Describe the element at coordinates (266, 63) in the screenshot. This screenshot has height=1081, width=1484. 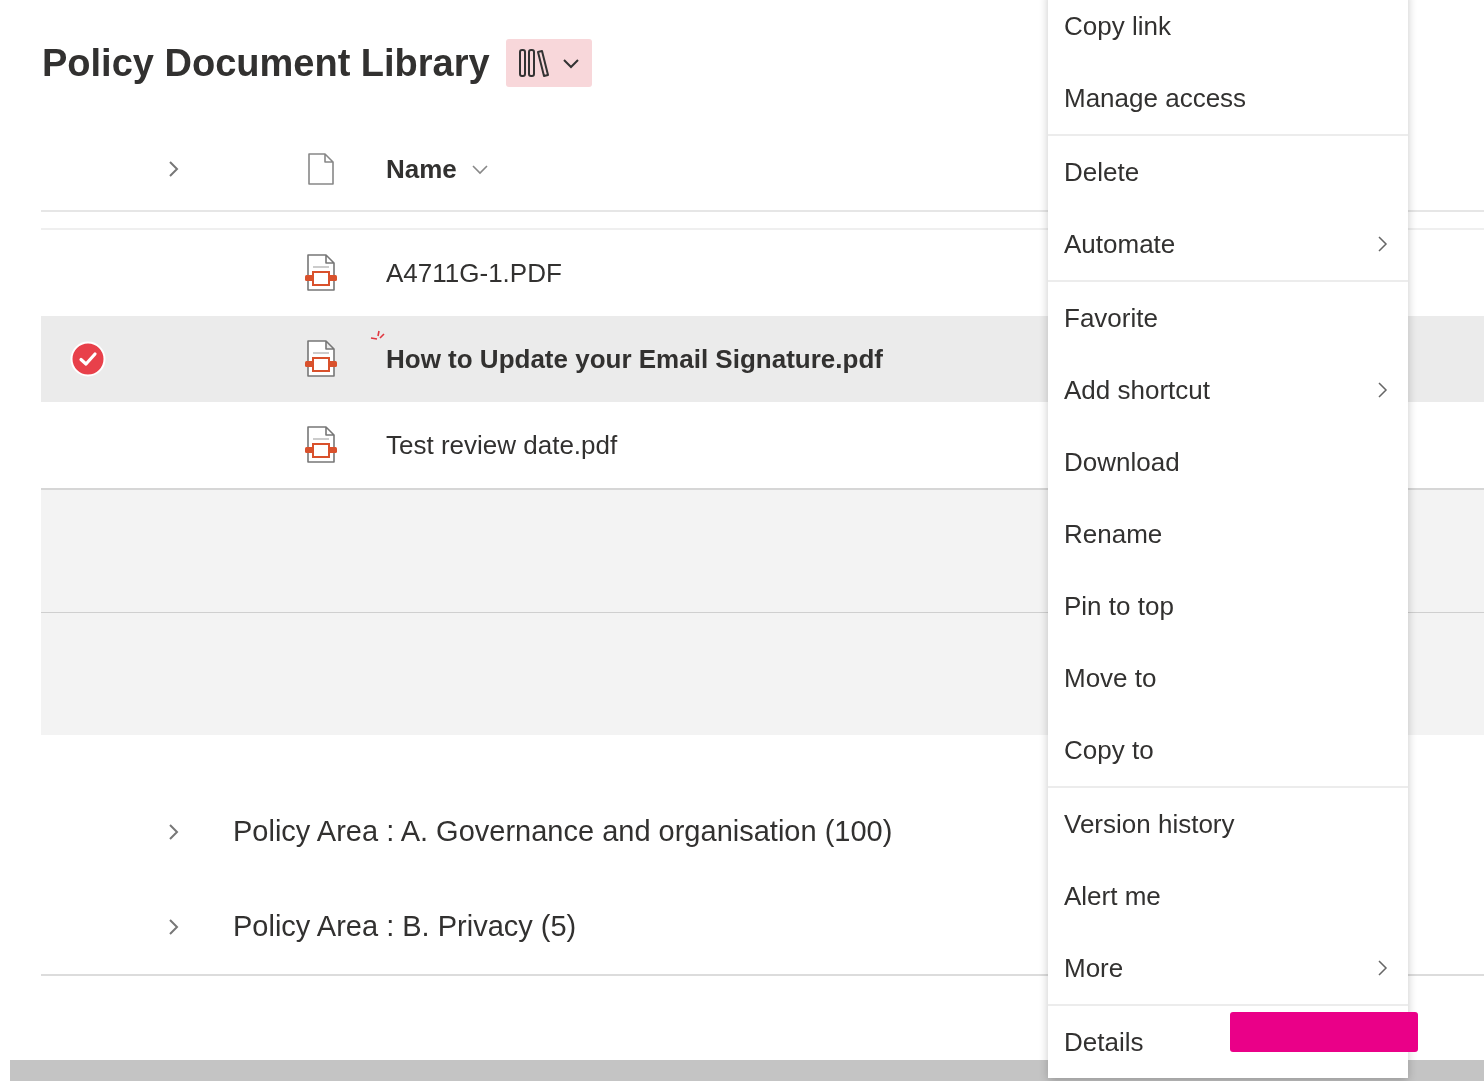
I see `library-title: Policy Document Library` at that location.